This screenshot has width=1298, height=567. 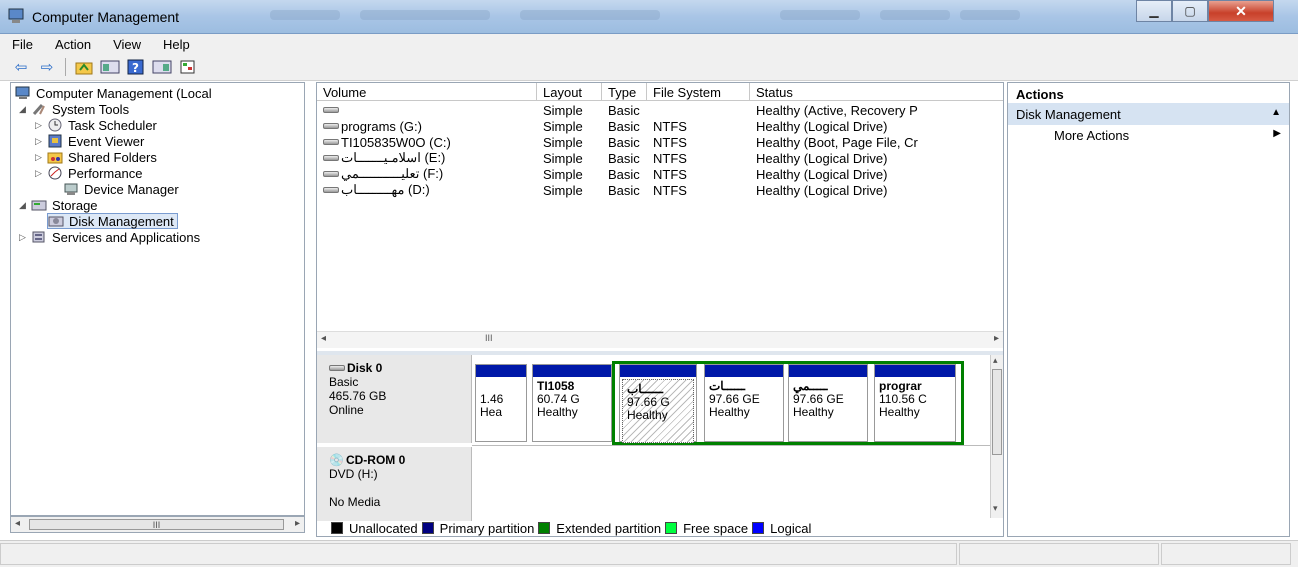 What do you see at coordinates (609, 528) in the screenshot?
I see `legend-extended: Extended partition` at bounding box center [609, 528].